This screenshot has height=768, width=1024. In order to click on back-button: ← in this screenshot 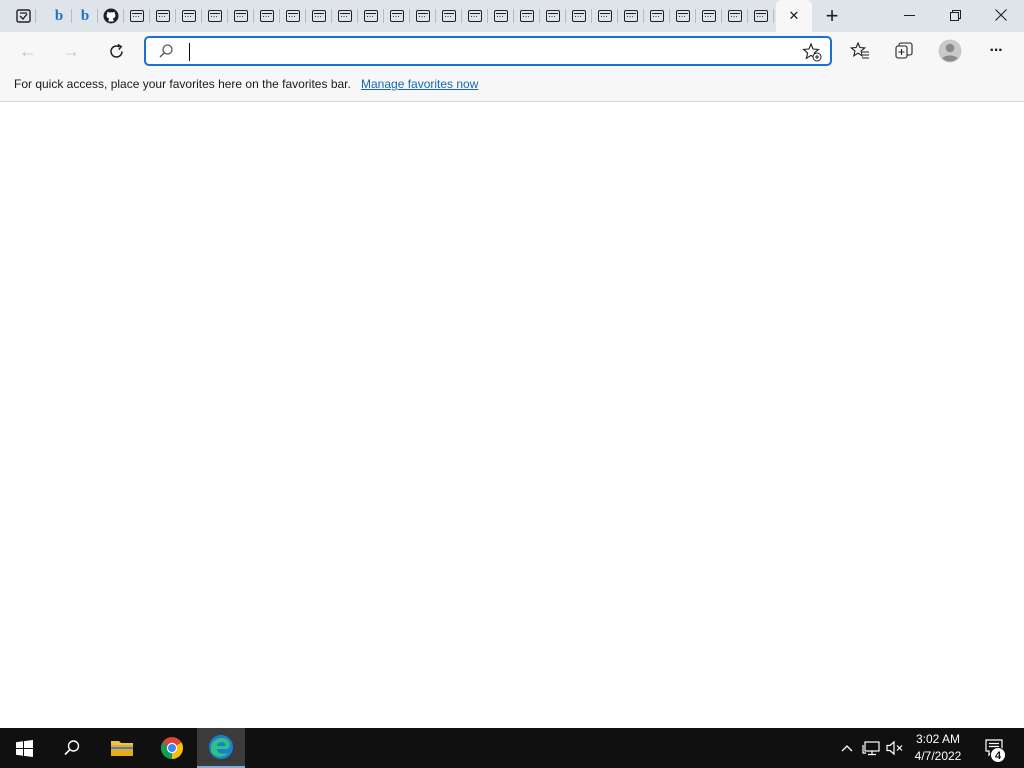, I will do `click(28, 51)`.